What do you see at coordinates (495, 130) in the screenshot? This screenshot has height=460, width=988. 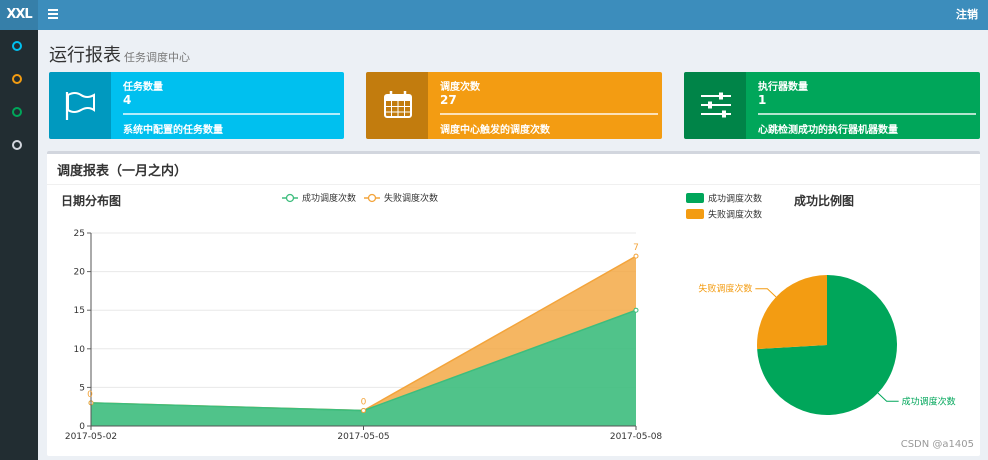 I see `info-box-description: 调度中心触发的调度次数` at bounding box center [495, 130].